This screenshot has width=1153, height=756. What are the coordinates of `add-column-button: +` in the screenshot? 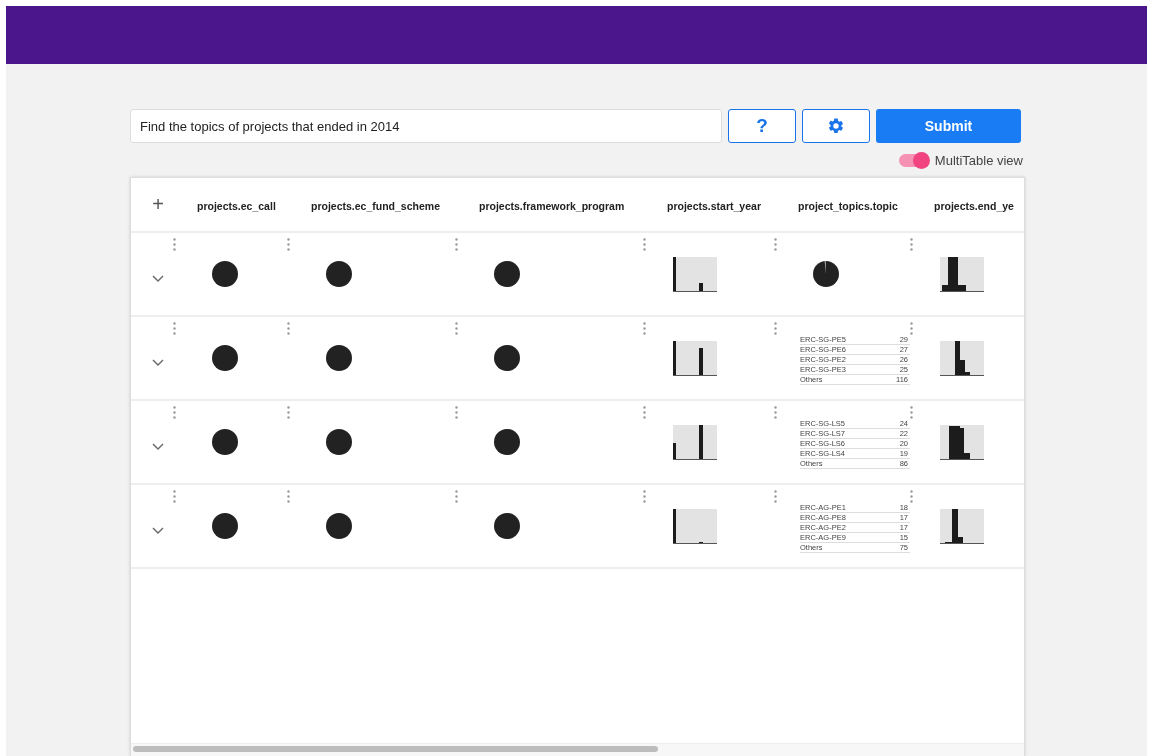 It's located at (158, 204).